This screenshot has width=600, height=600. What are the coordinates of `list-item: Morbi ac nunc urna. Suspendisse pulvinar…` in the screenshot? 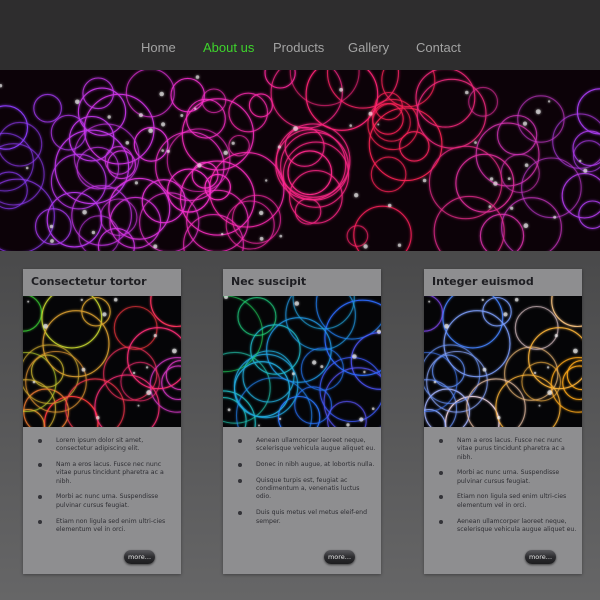 It's located at (106, 501).